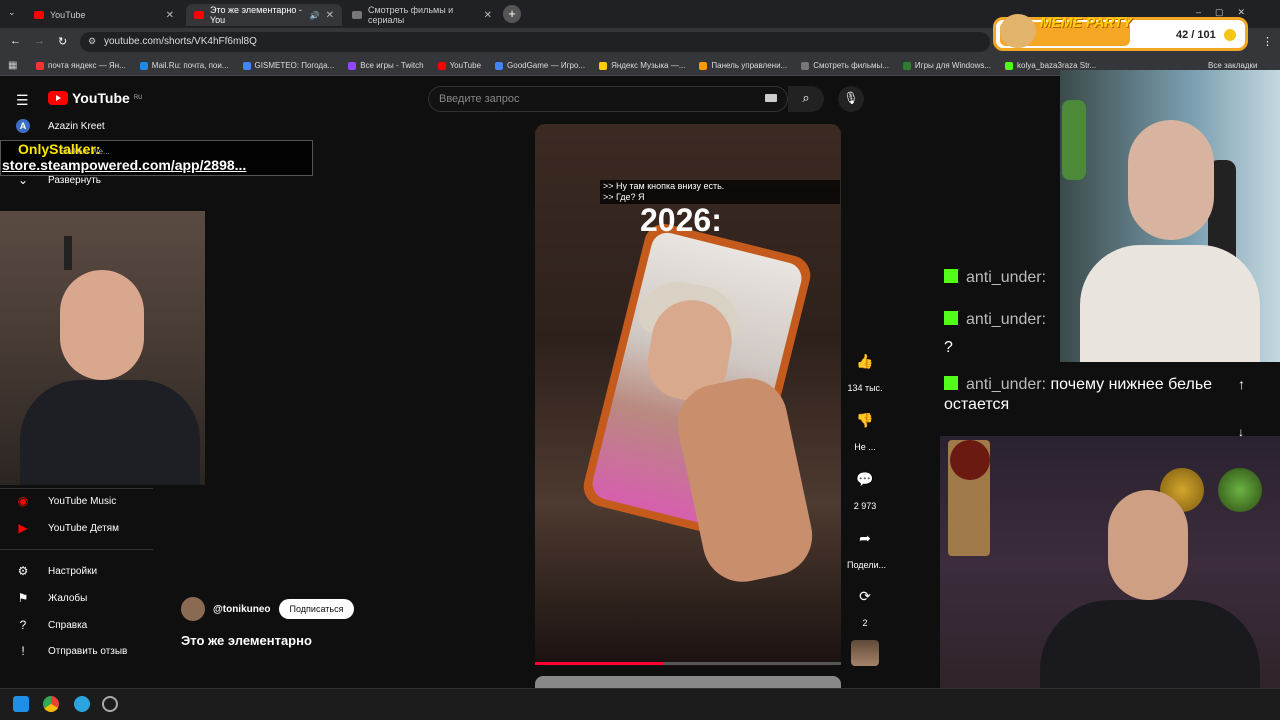 Image resolution: width=1280 pixels, height=720 pixels. Describe the element at coordinates (110, 432) in the screenshot. I see `streamer-body` at that location.